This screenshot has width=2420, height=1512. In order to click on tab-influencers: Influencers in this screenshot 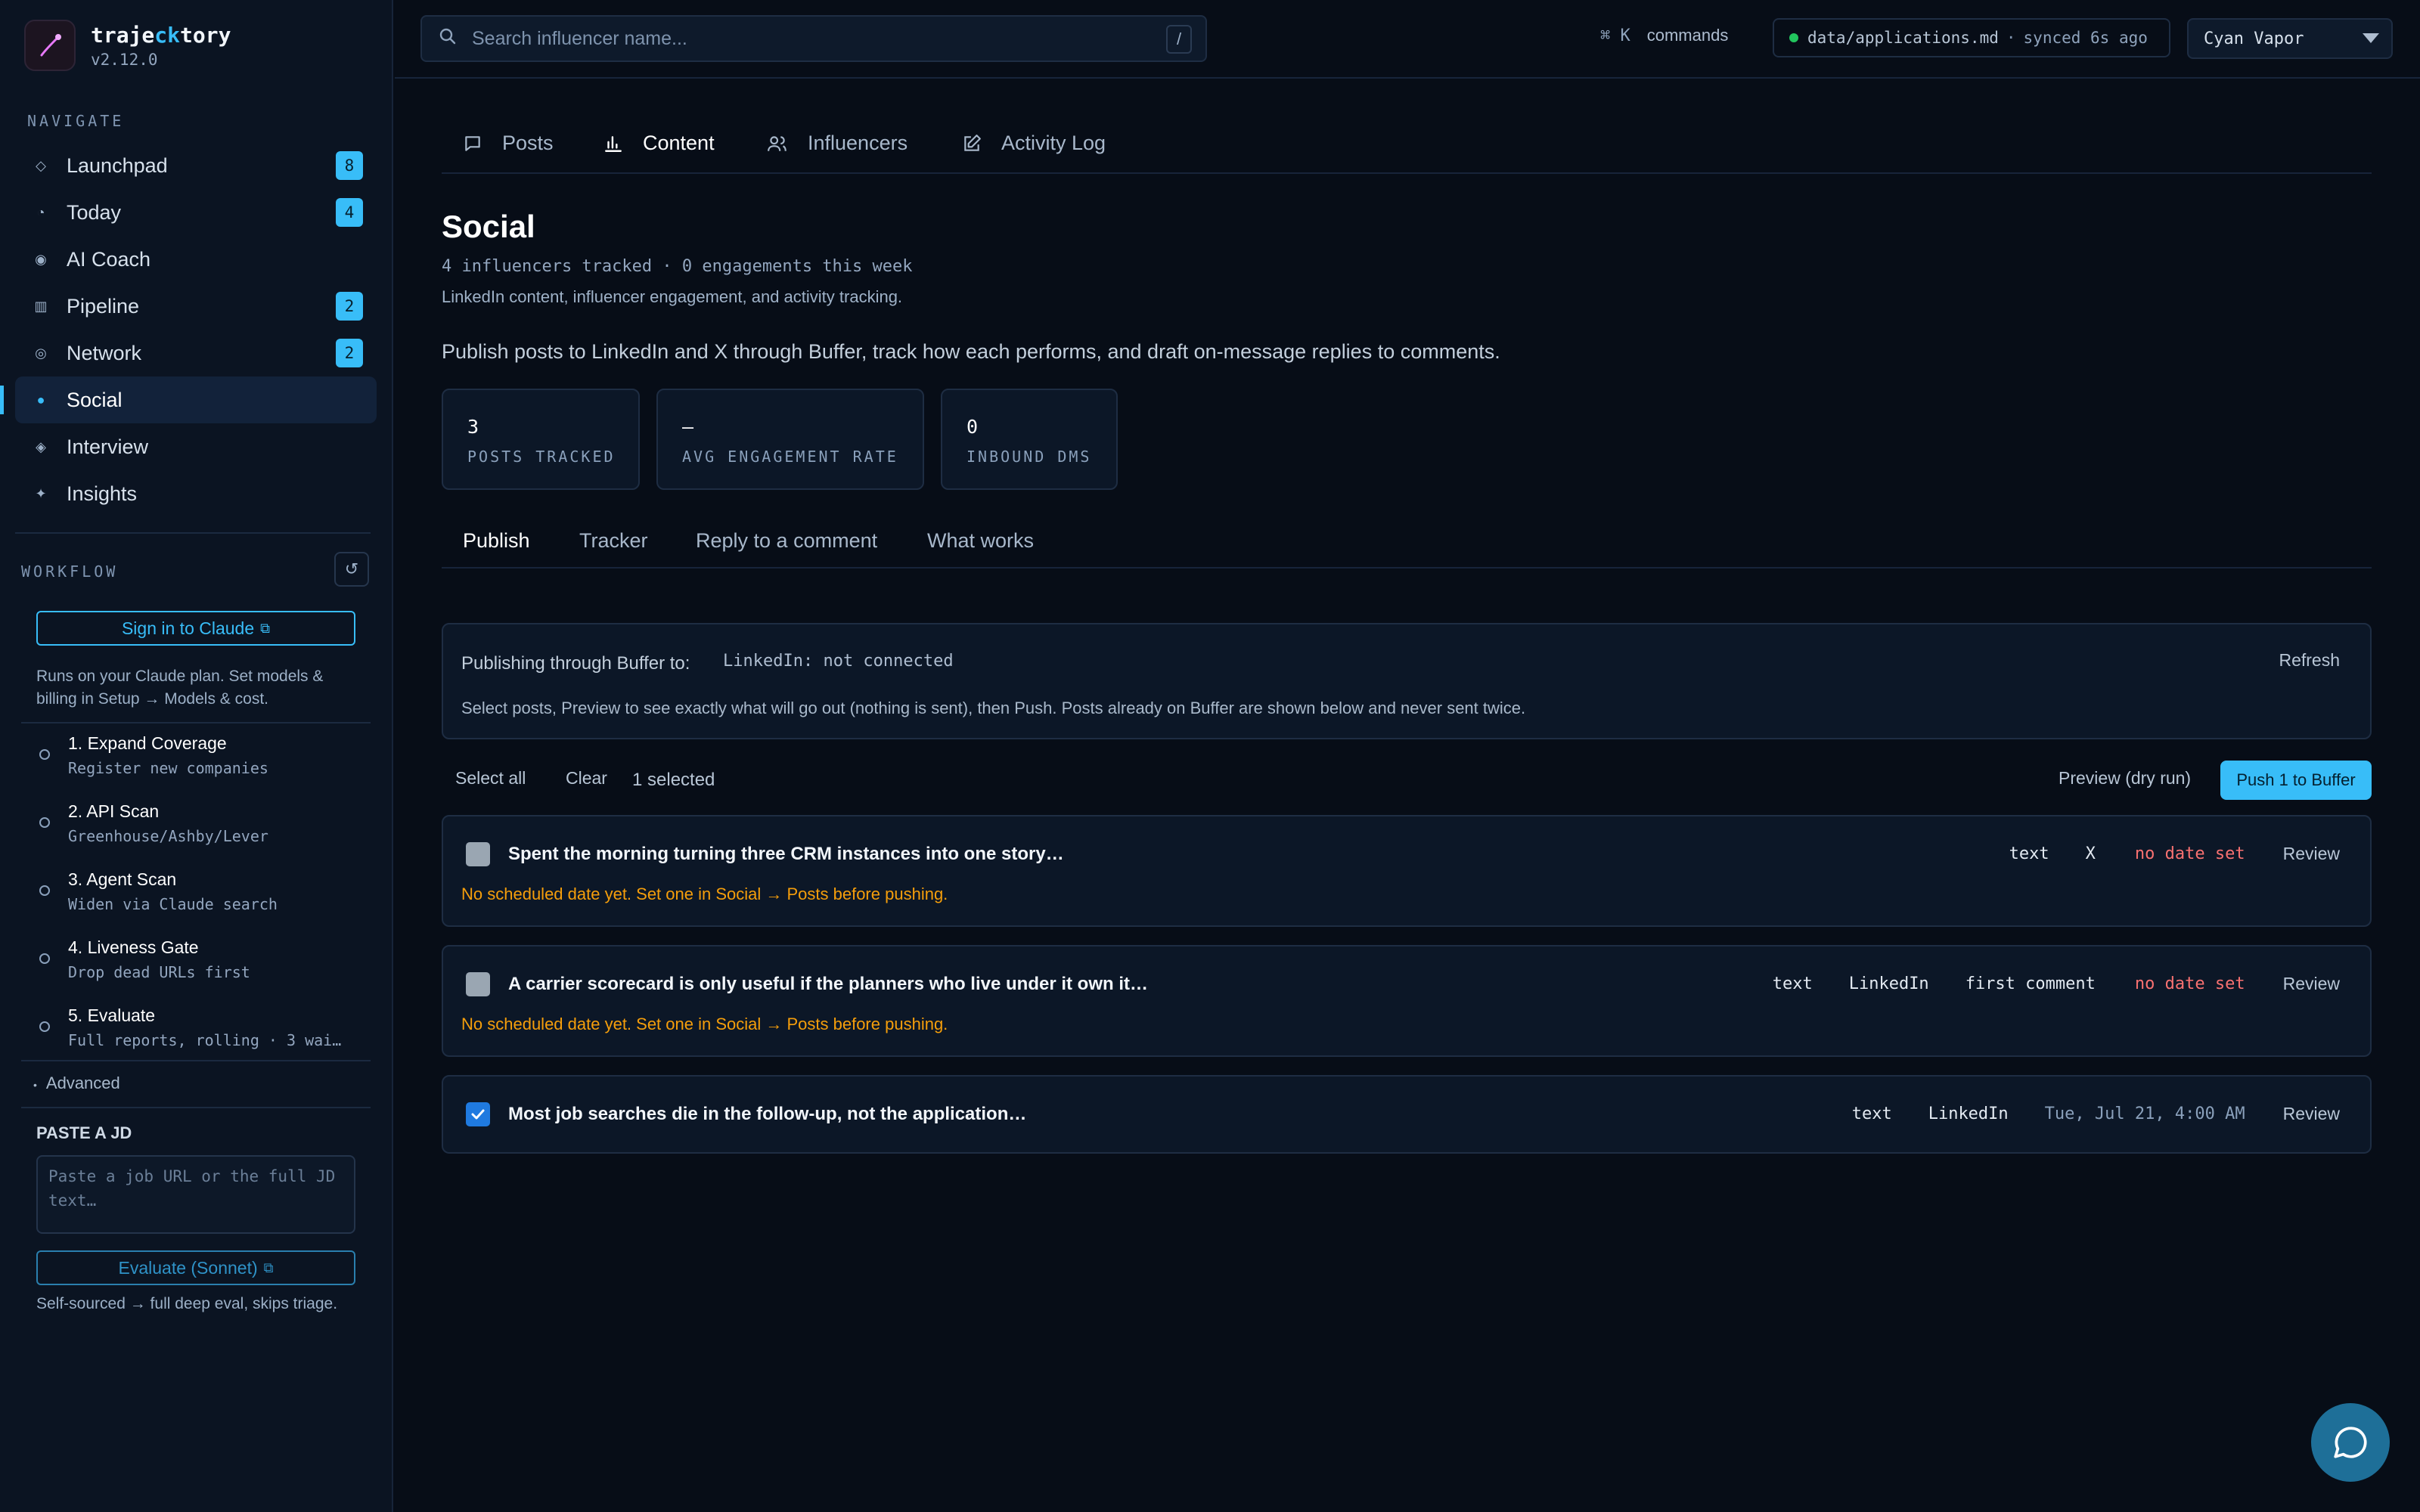, I will do `click(837, 143)`.